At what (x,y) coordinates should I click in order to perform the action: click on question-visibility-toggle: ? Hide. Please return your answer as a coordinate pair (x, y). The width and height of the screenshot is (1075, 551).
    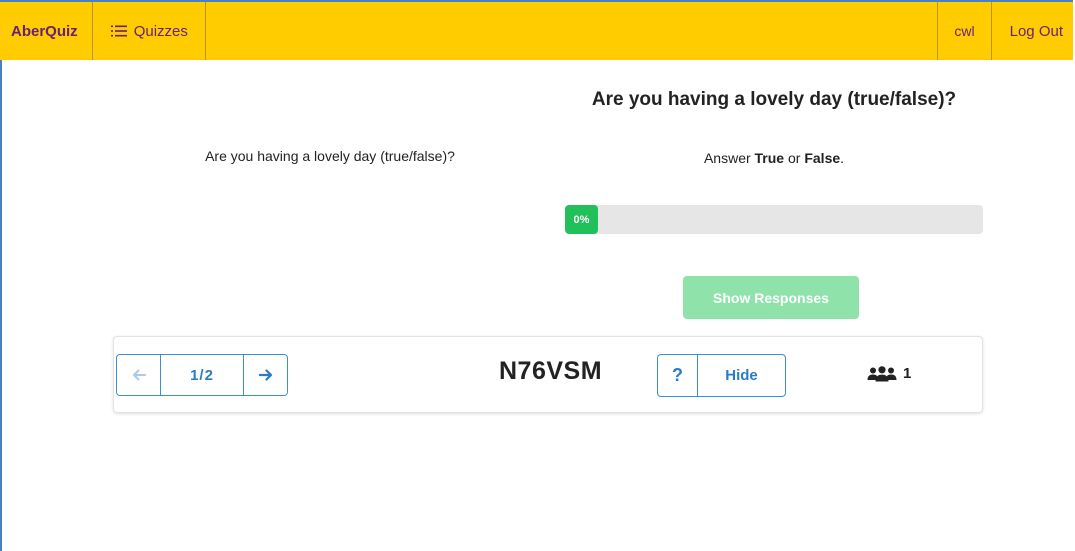
    Looking at the image, I should click on (721, 375).